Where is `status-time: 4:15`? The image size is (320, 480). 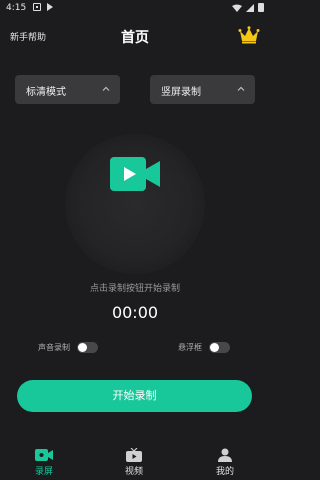 status-time: 4:15 is located at coordinates (16, 8).